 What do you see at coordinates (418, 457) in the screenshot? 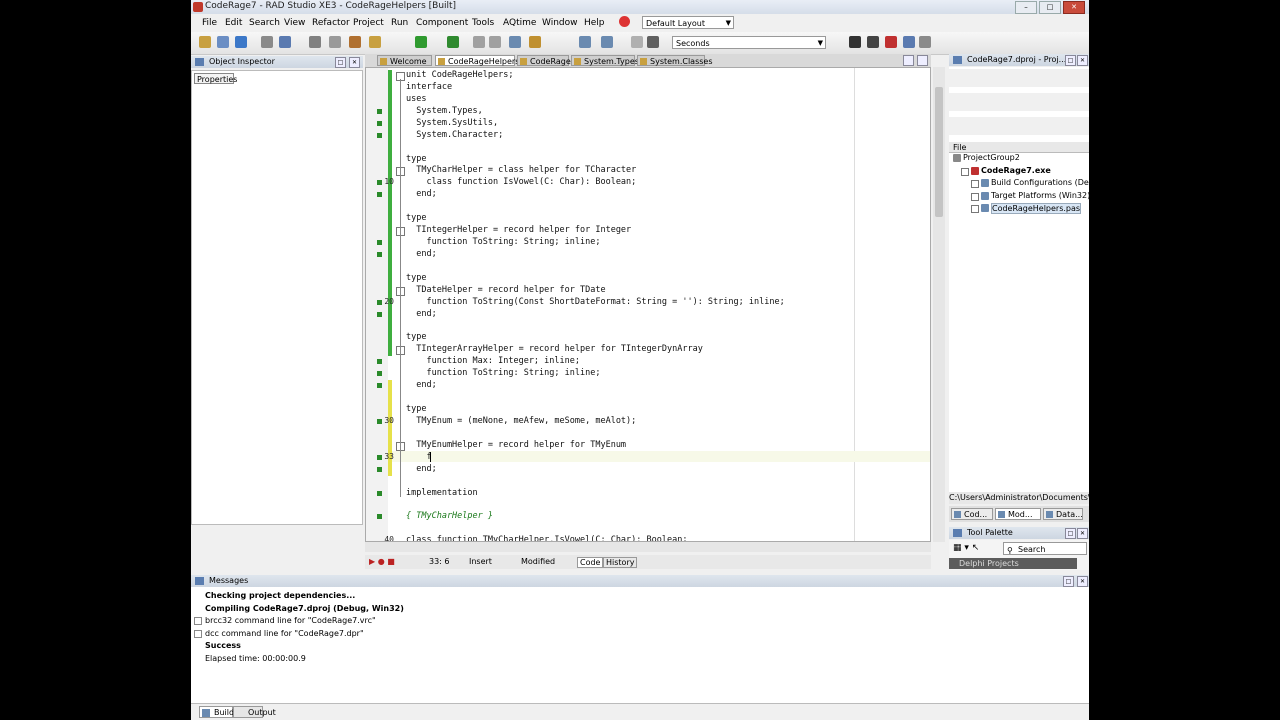
I see `code-line: f` at bounding box center [418, 457].